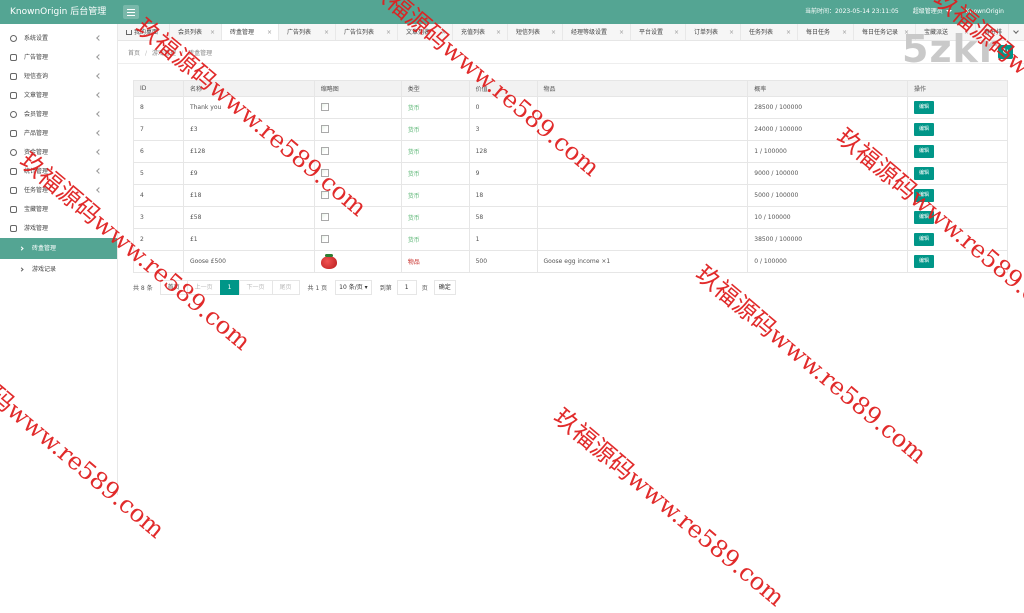 The height and width of the screenshot is (613, 1024). What do you see at coordinates (480, 32) in the screenshot?
I see `tab-recharge-list: 充值列表 ×` at bounding box center [480, 32].